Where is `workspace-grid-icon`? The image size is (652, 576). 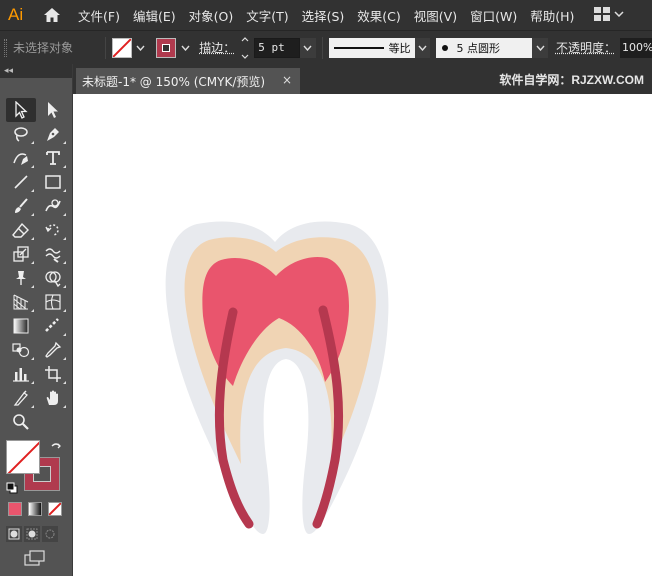
workspace-grid-icon is located at coordinates (602, 14).